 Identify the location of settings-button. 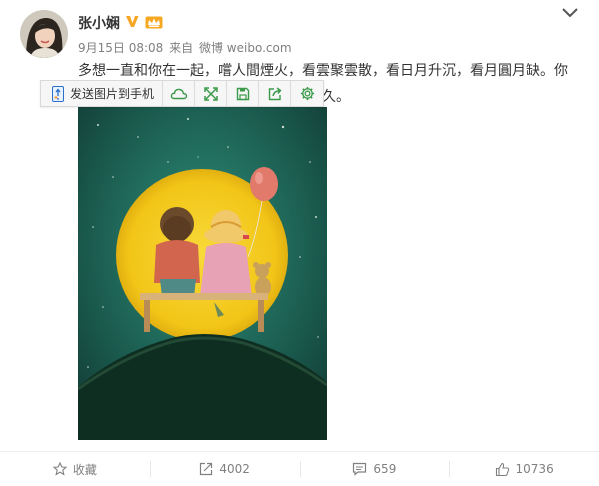
(307, 93).